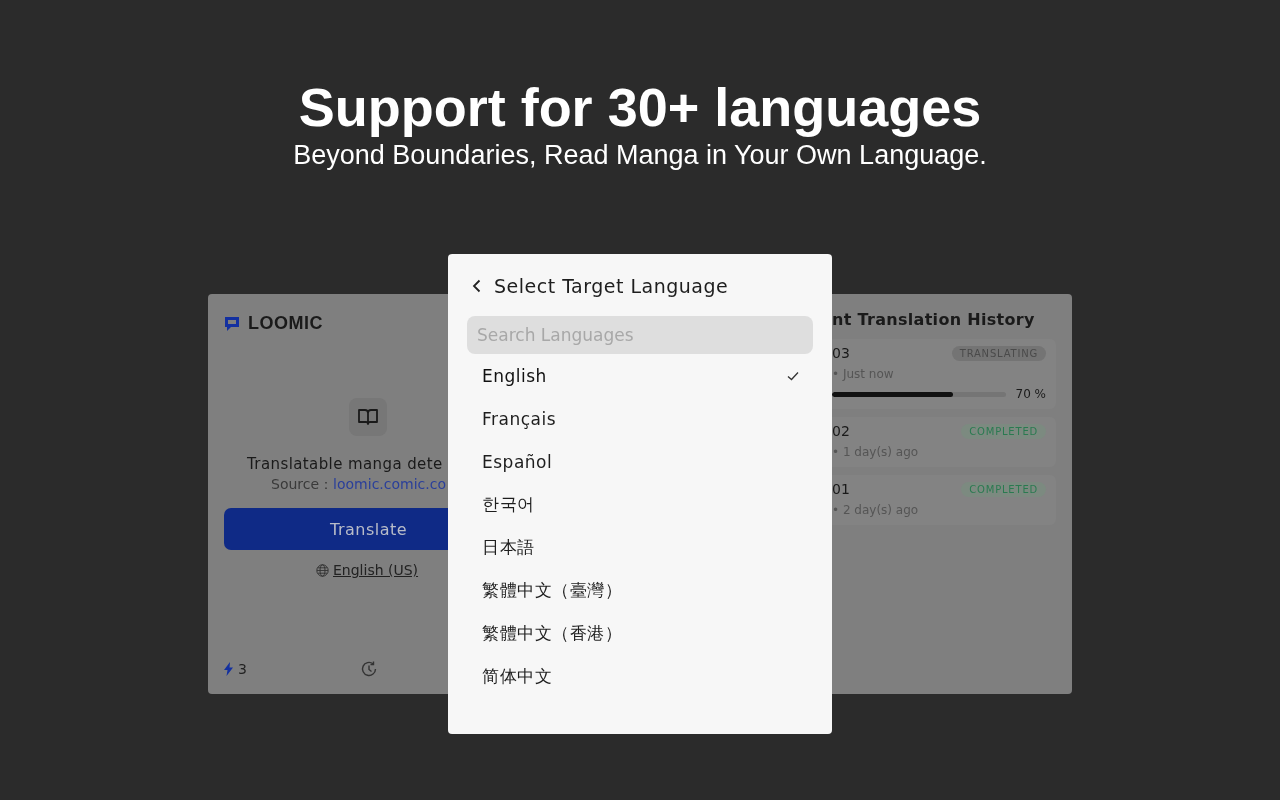 The image size is (1280, 800). What do you see at coordinates (640, 676) in the screenshot?
I see `language-option: 简体中文` at bounding box center [640, 676].